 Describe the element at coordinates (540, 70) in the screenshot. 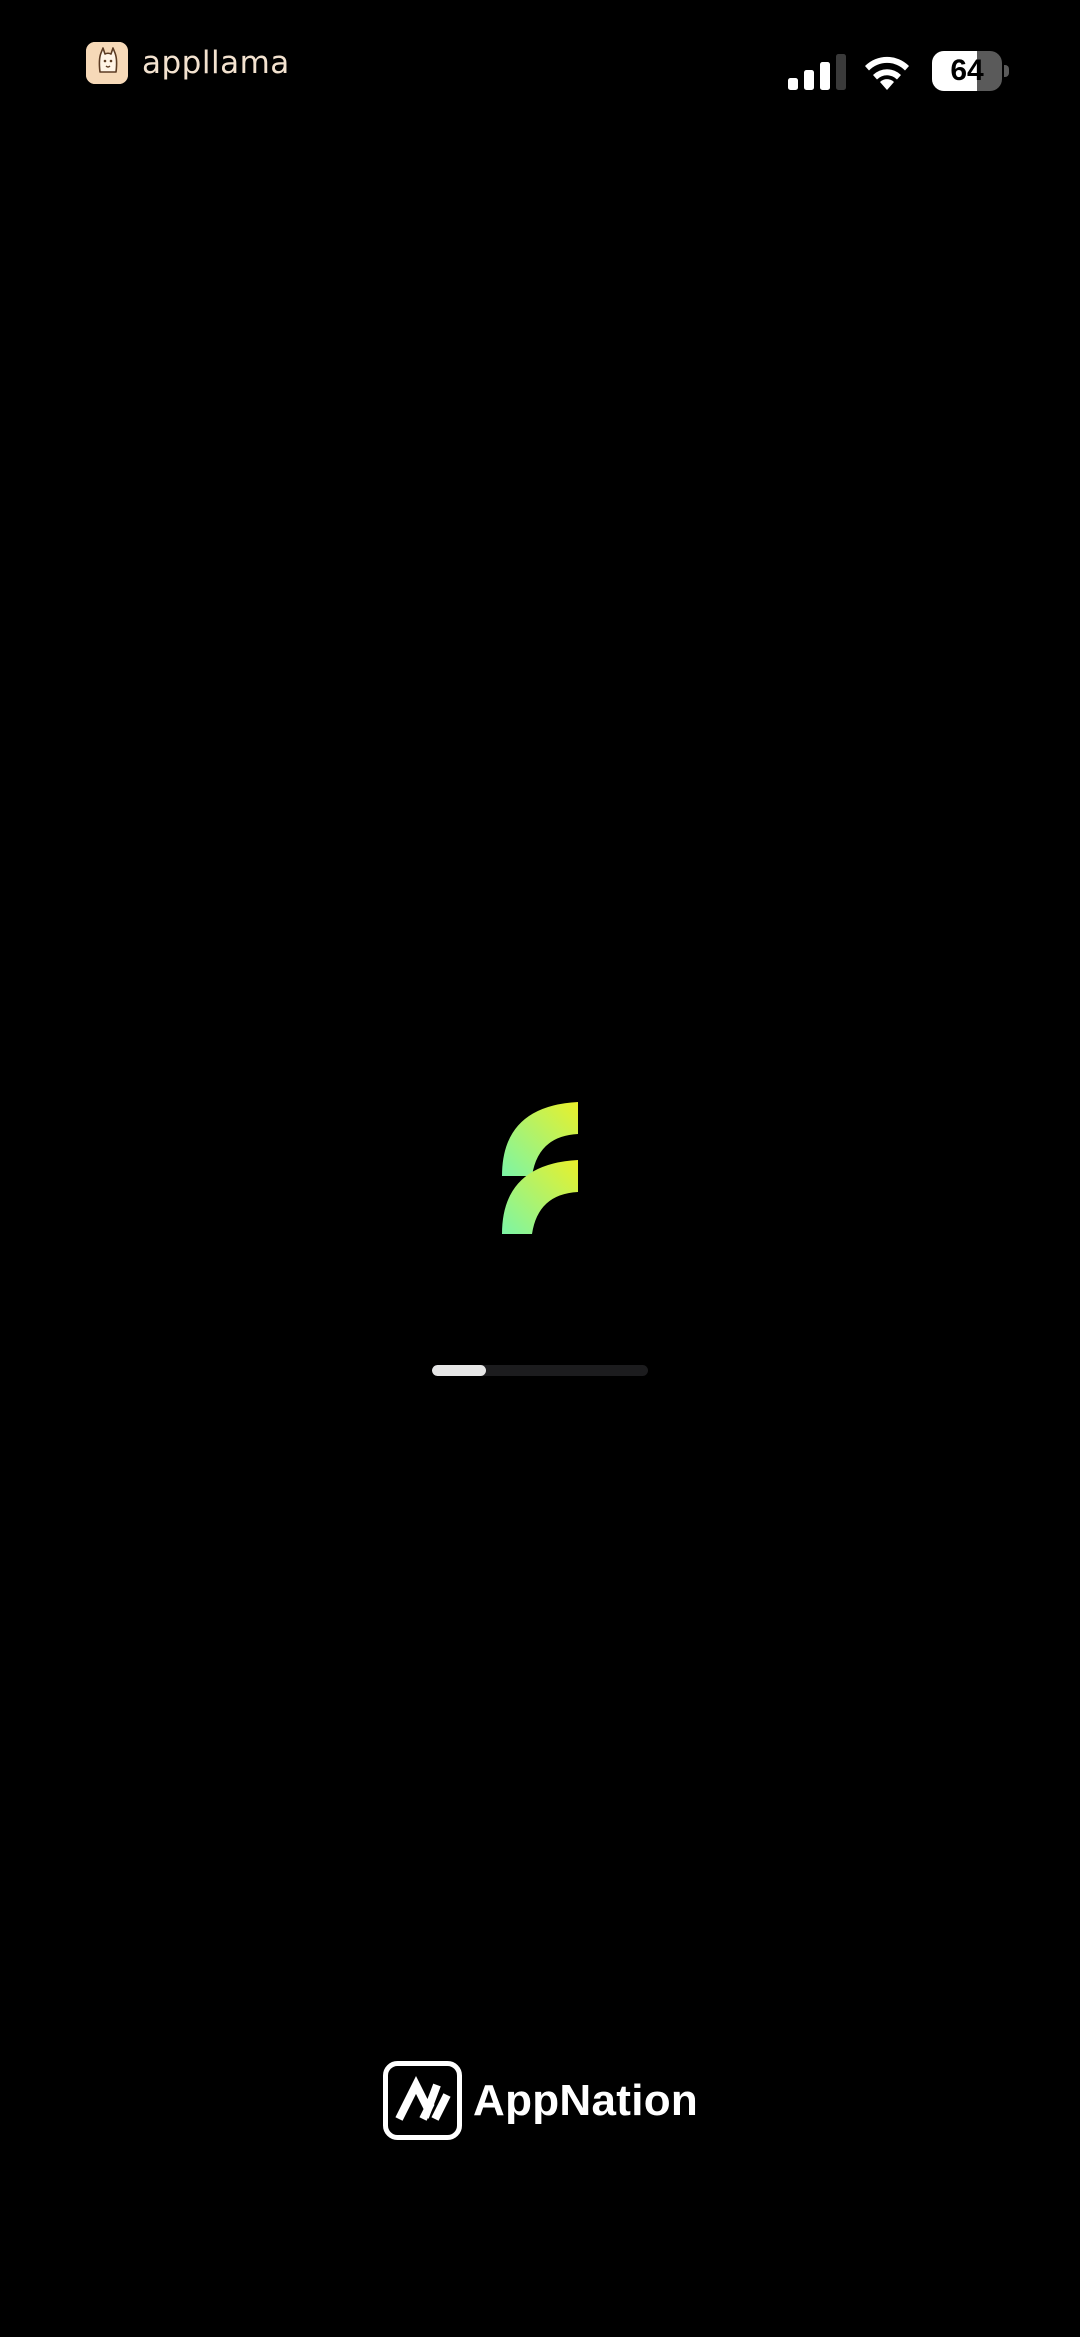

I see `status-bar: appllama 64` at that location.